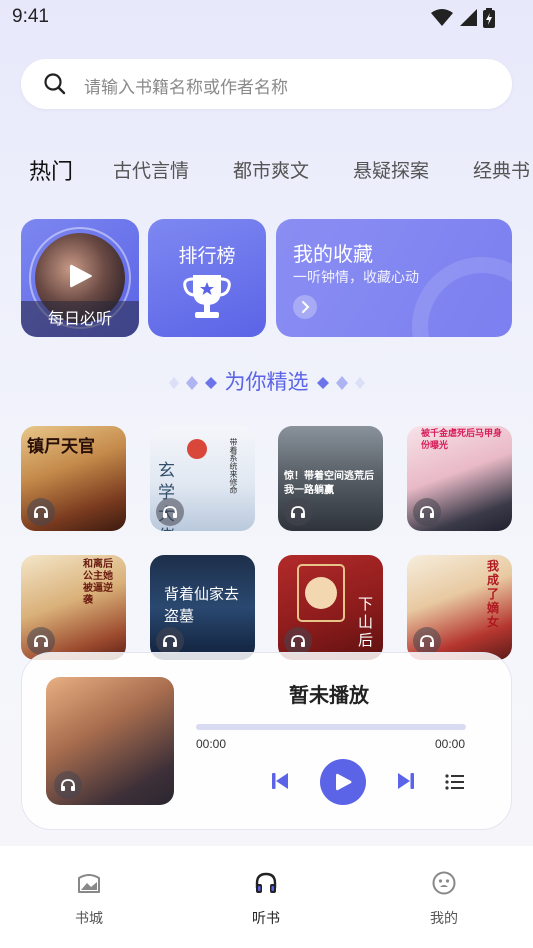 Image resolution: width=533 pixels, height=948 pixels. Describe the element at coordinates (80, 319) in the screenshot. I see `daily-listen-label: 每日必听` at that location.